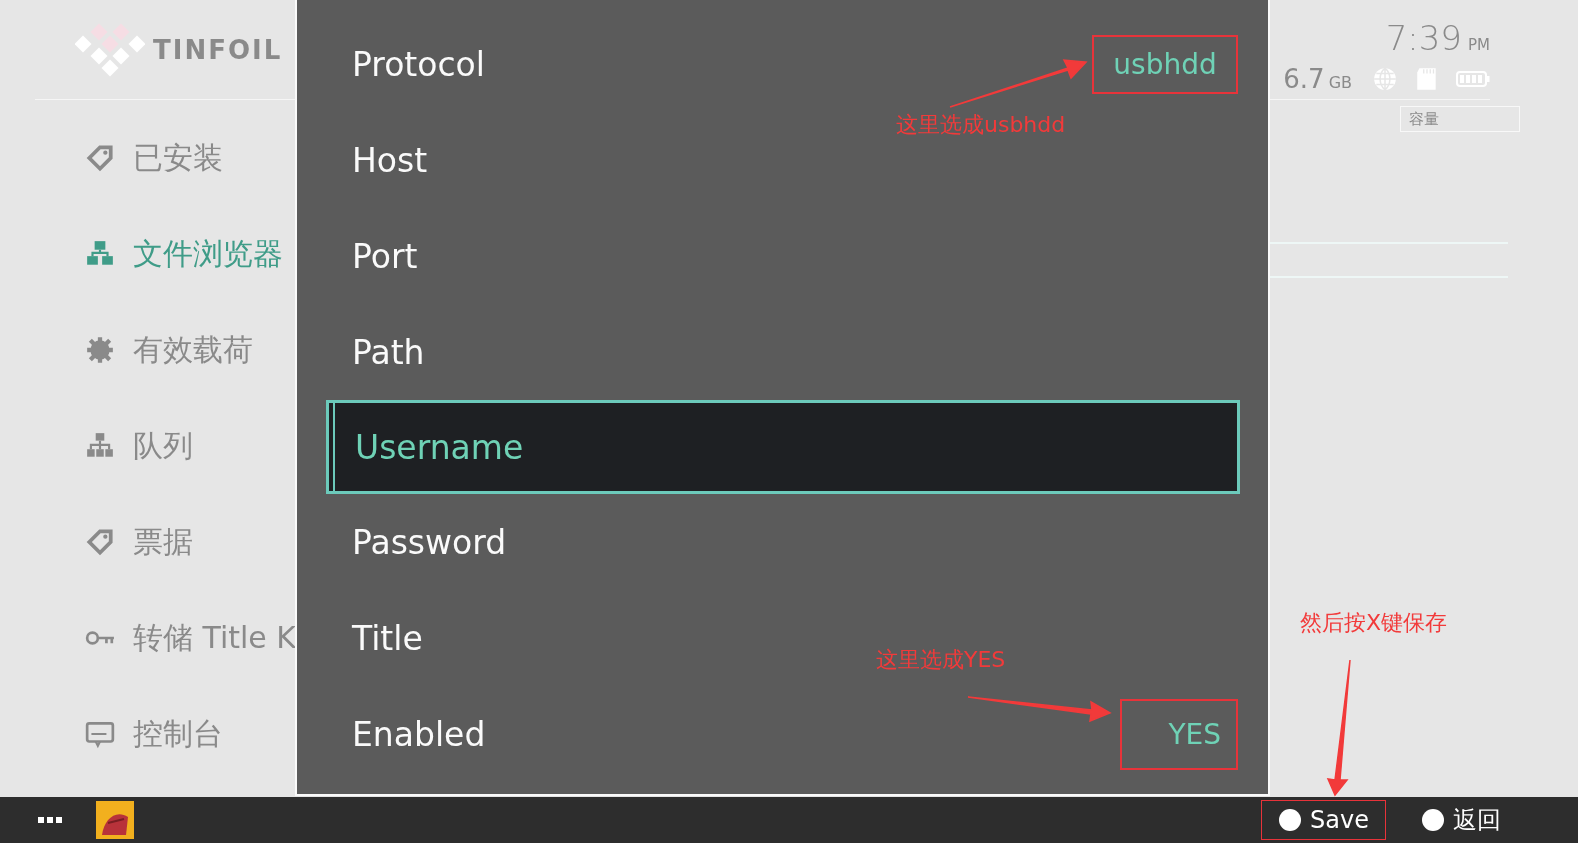 The image size is (1578, 843). What do you see at coordinates (385, 256) in the screenshot?
I see `setting-label: Port` at bounding box center [385, 256].